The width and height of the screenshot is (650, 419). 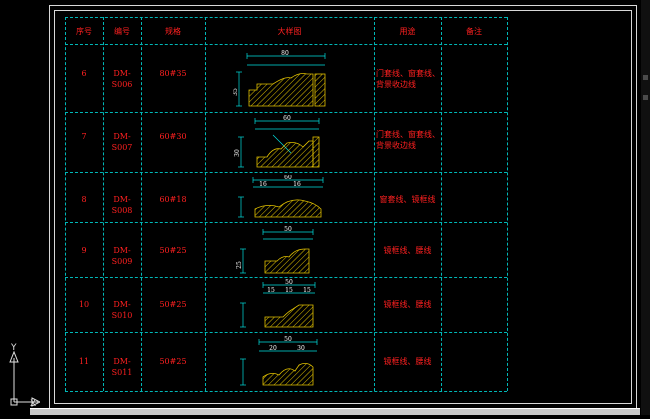 I want to click on row-code: DM-S010, so click(x=122, y=310).